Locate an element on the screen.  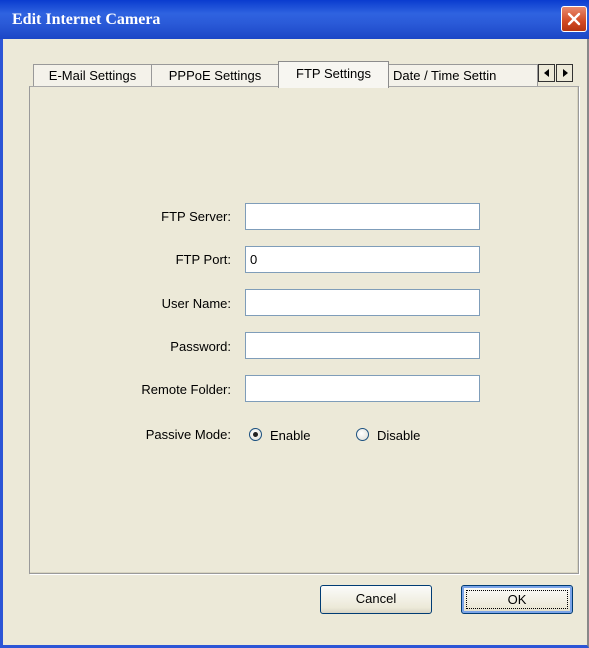
passive-mode-enable-label: Enable is located at coordinates (290, 435).